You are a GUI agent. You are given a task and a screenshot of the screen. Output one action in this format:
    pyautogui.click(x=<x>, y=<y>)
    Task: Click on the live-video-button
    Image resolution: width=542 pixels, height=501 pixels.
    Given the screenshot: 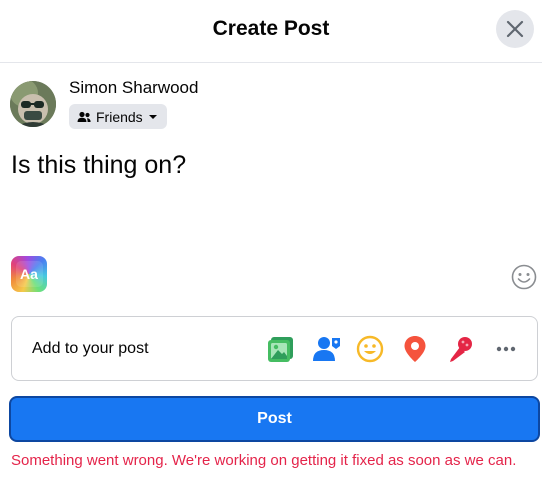 What is the action you would take?
    pyautogui.click(x=460, y=349)
    